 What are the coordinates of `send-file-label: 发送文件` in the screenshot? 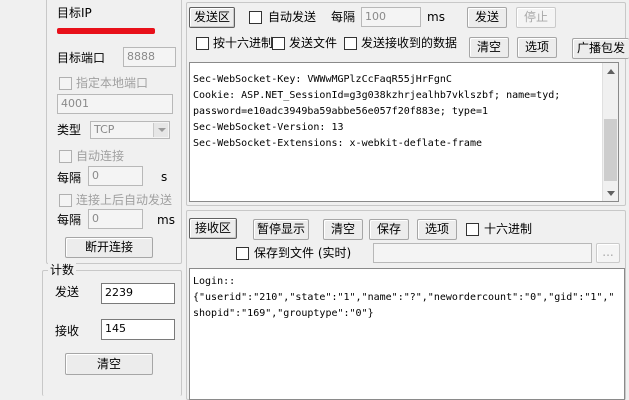 It's located at (313, 43).